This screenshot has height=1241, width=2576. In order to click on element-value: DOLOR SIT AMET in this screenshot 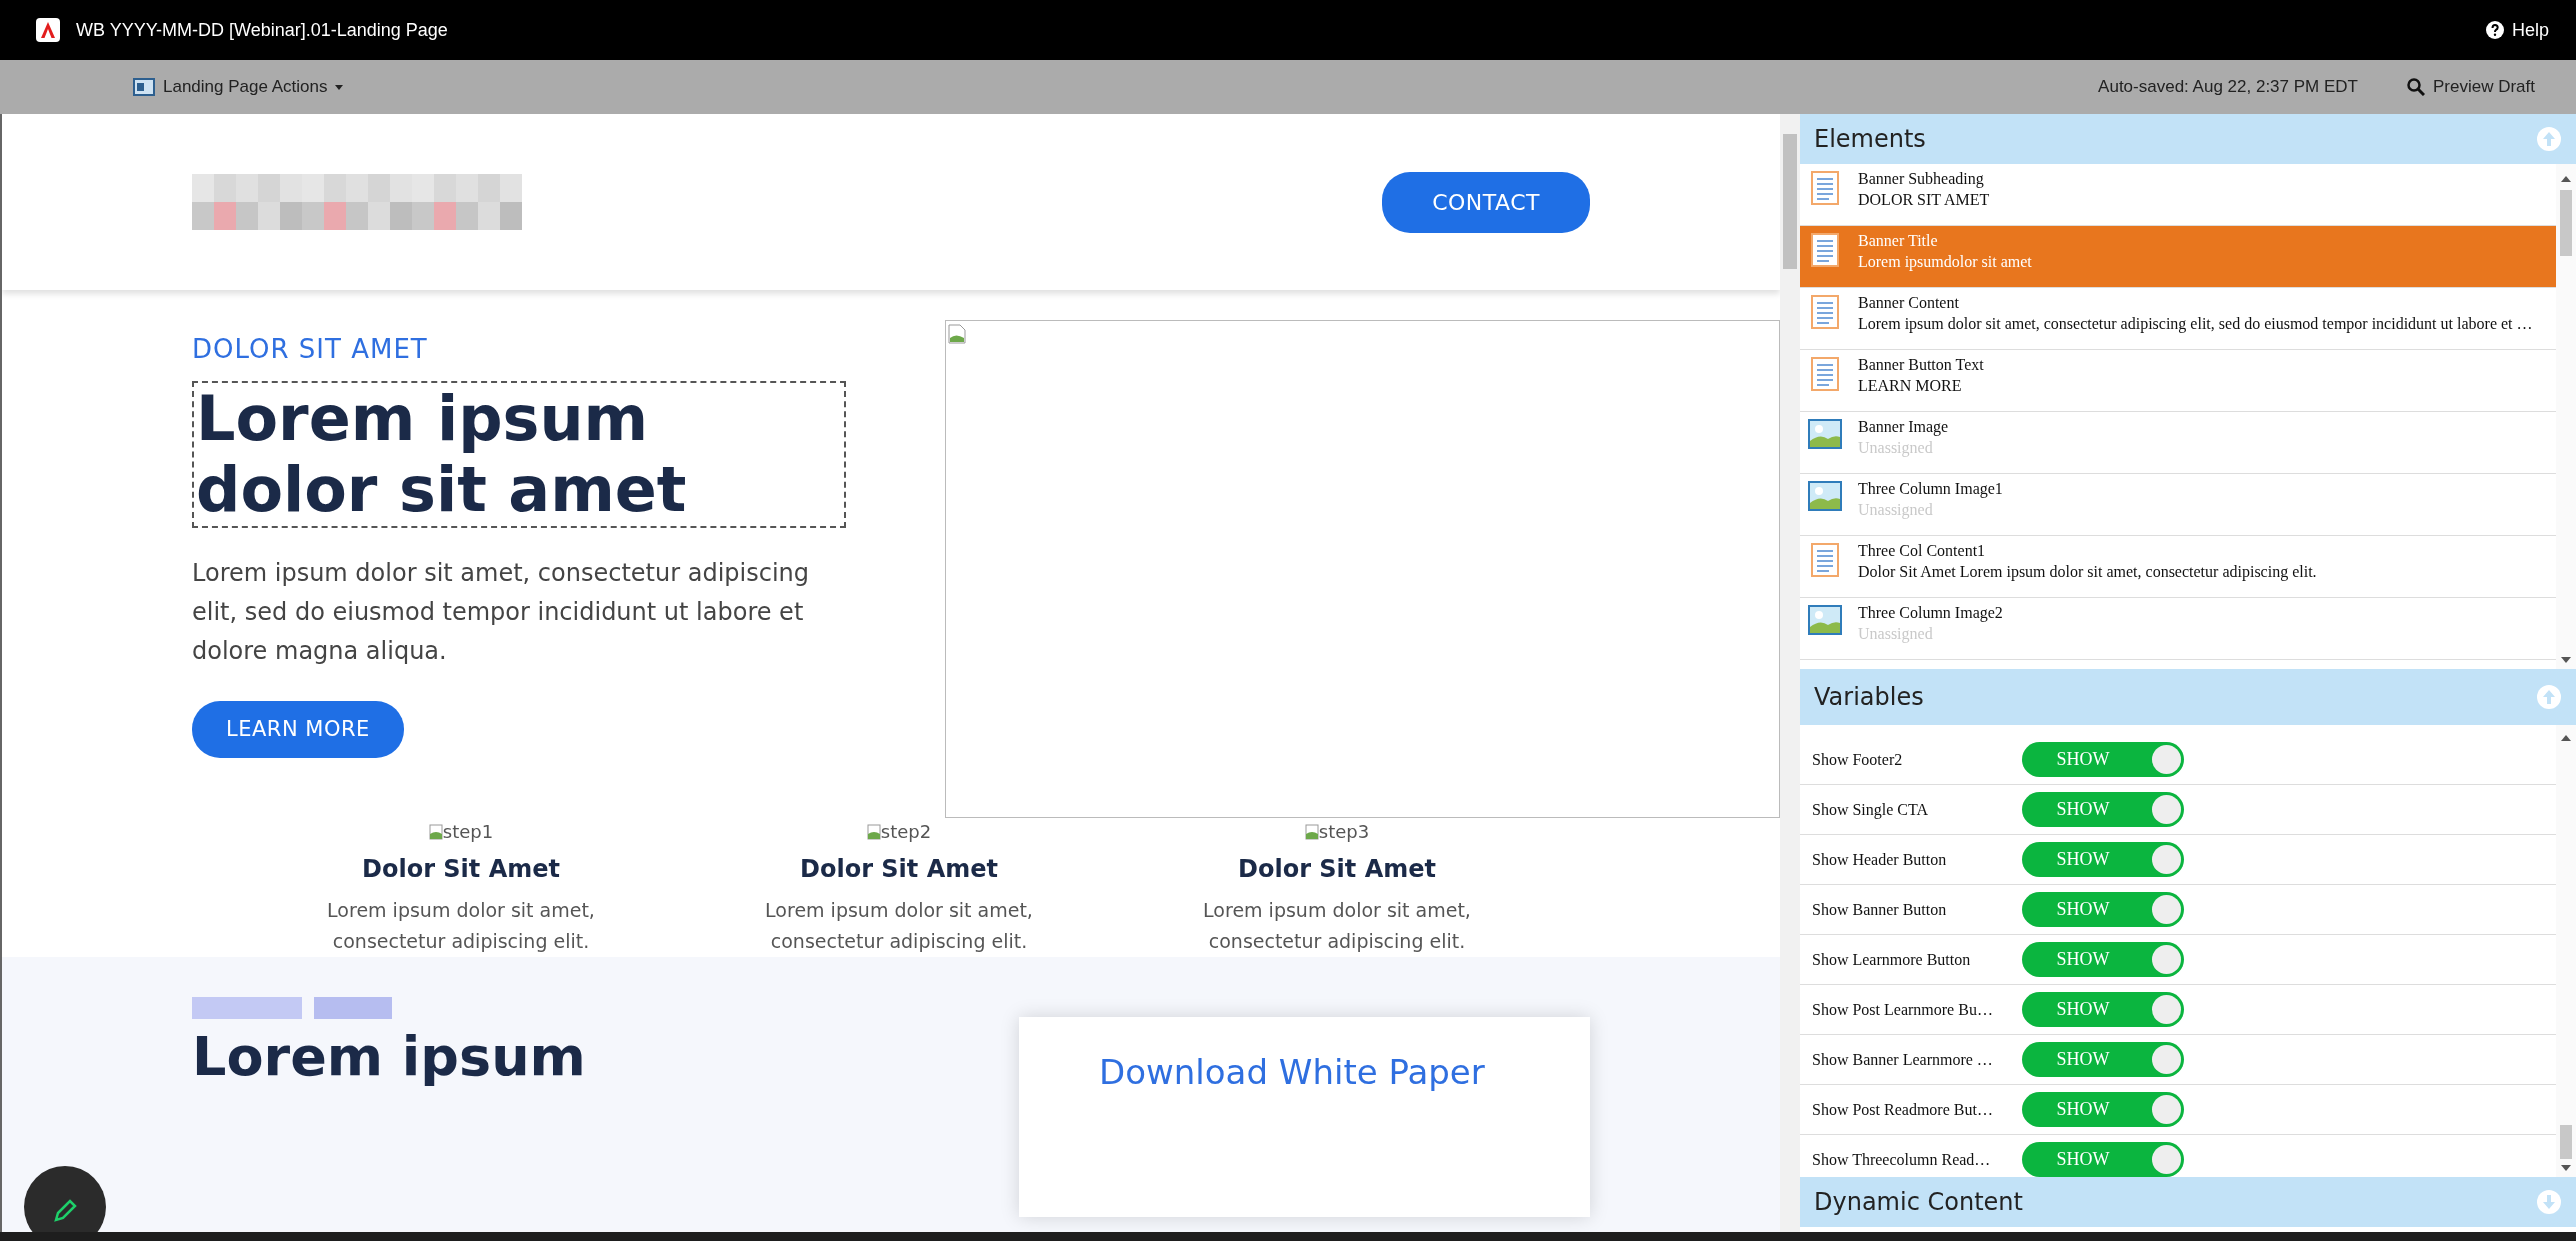, I will do `click(1924, 200)`.